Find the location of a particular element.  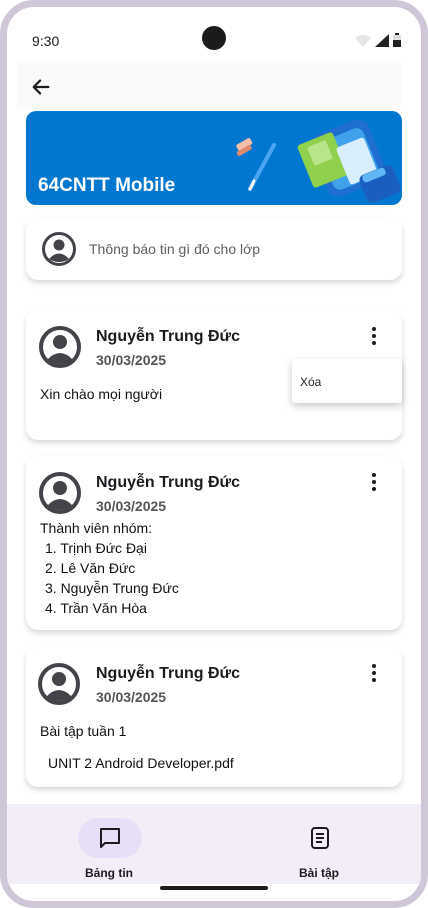

list-item: 1. Trịnh Đức Đại is located at coordinates (96, 548).